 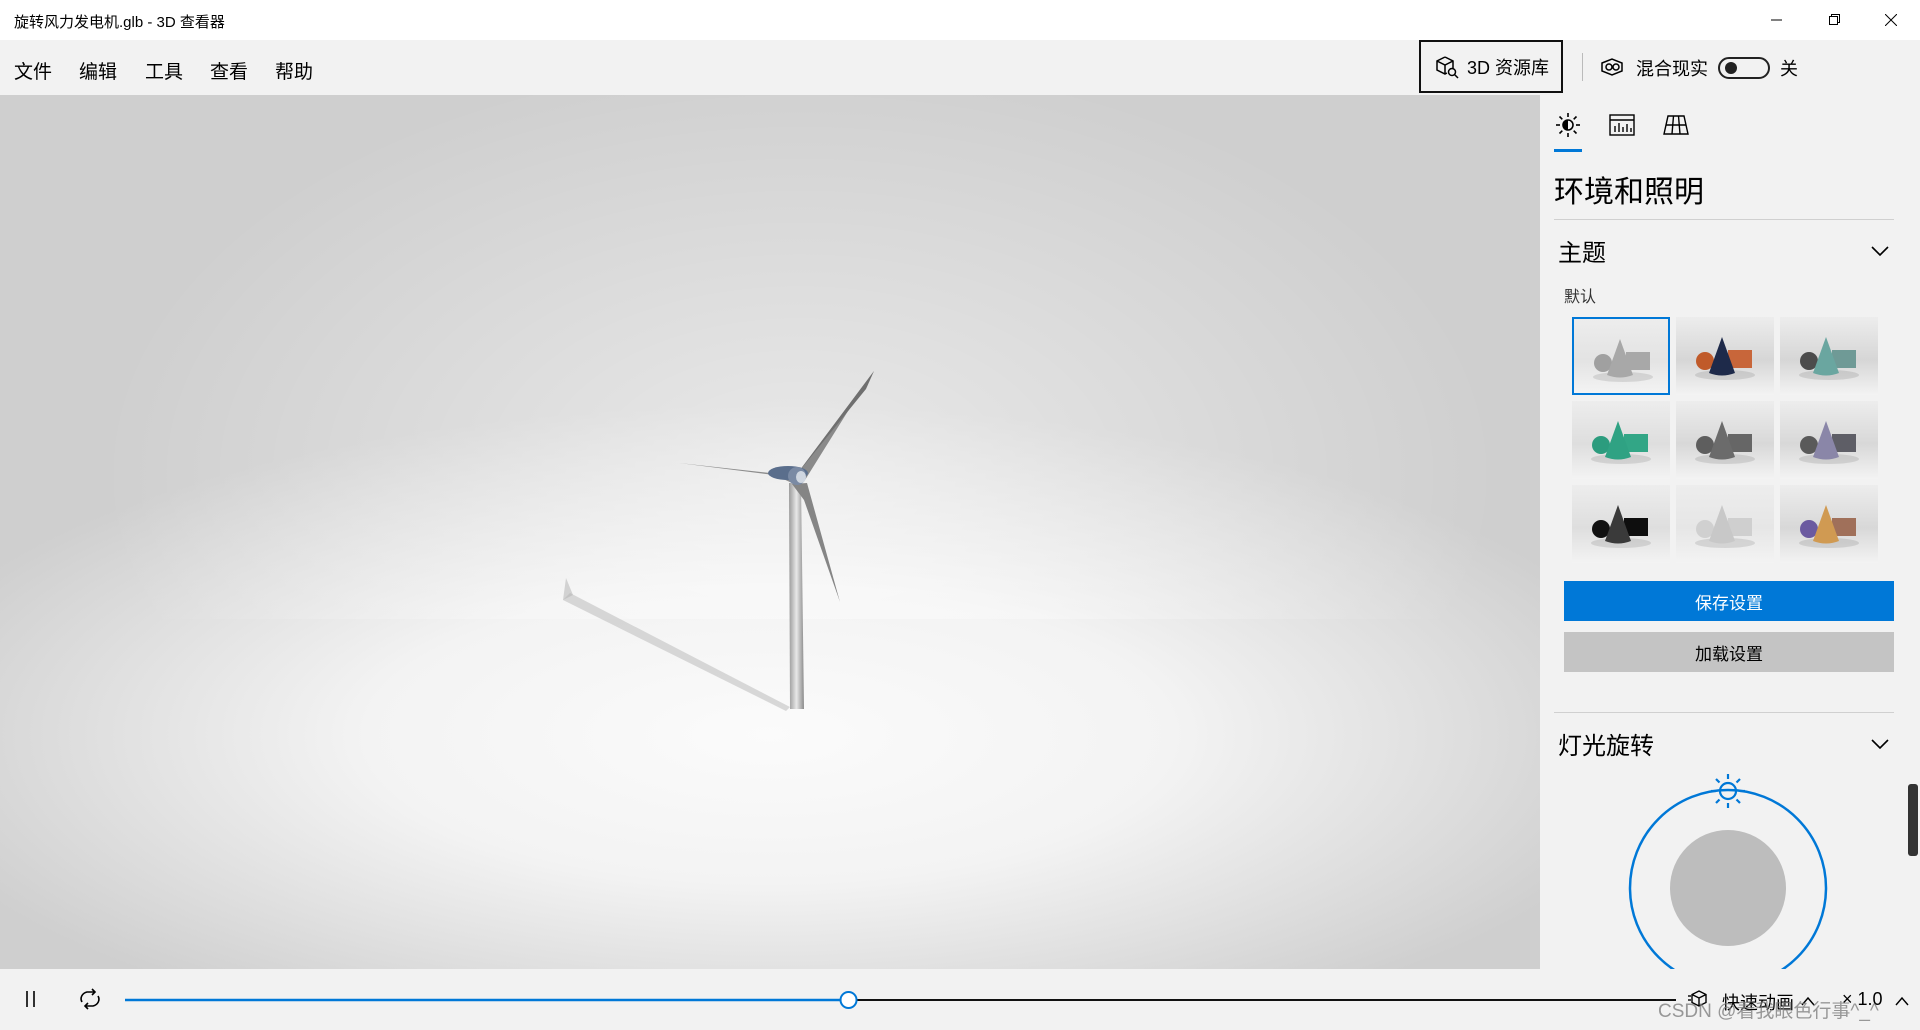 I want to click on mixed-reality-toggle, so click(x=1744, y=68).